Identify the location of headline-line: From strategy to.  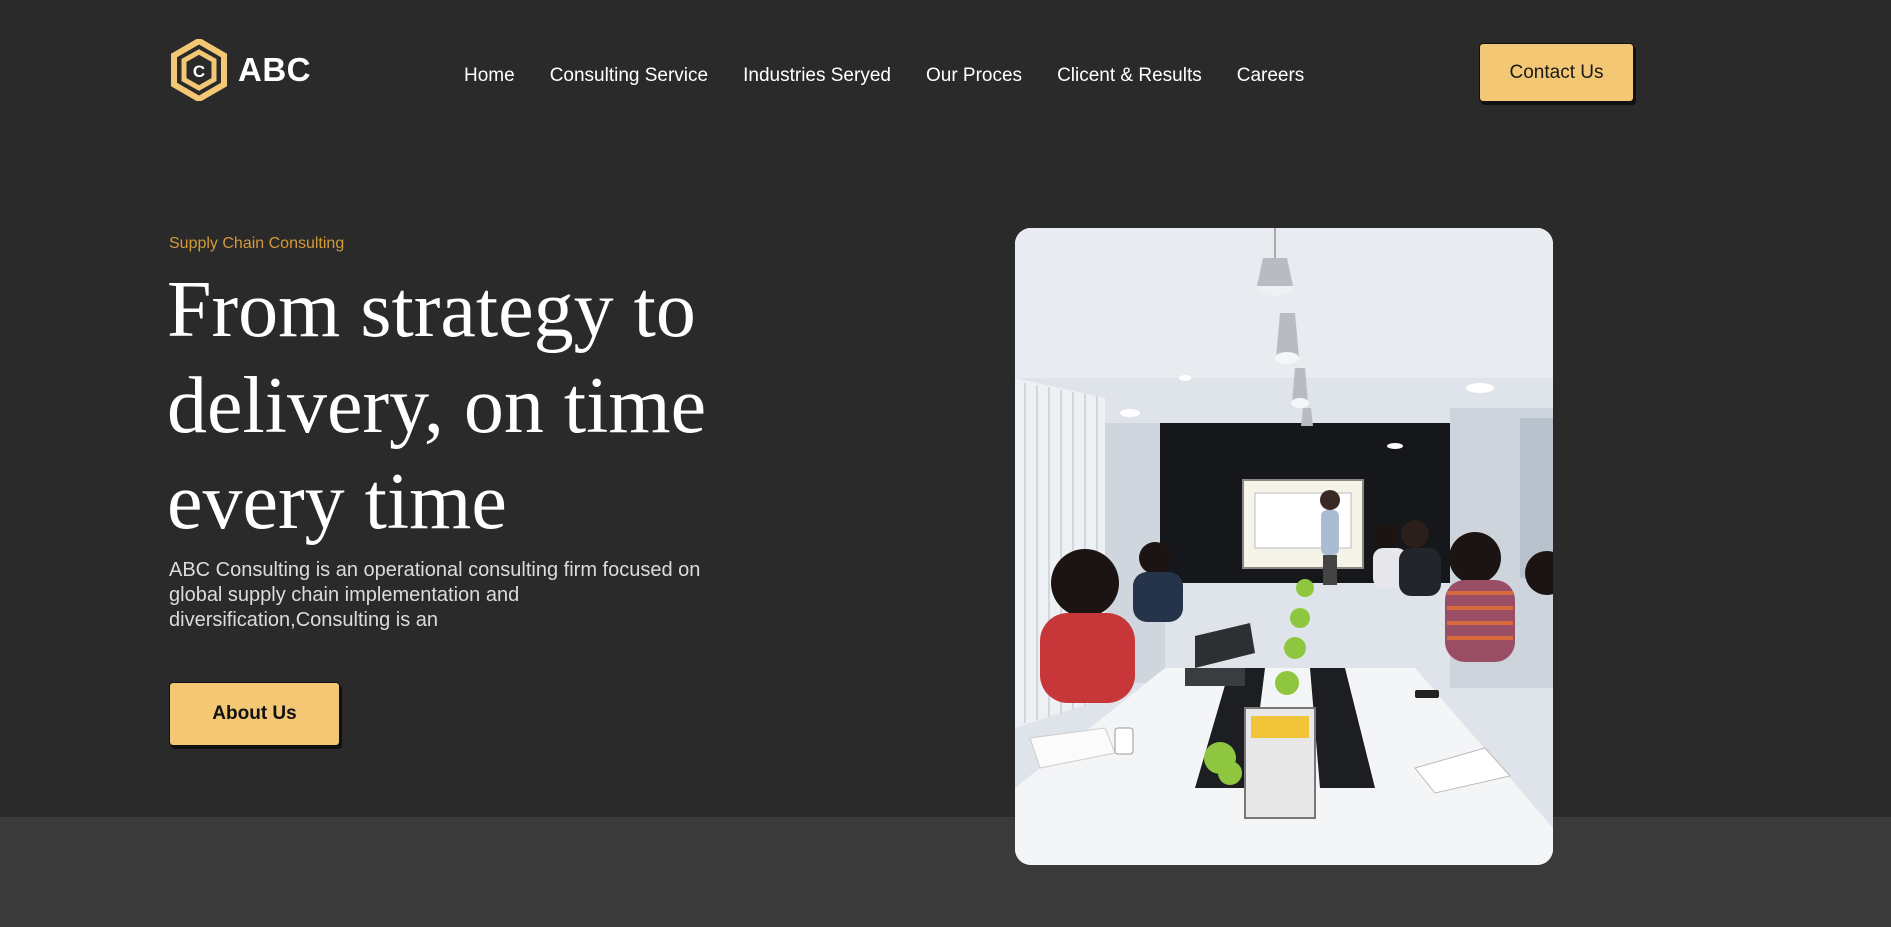
(431, 310).